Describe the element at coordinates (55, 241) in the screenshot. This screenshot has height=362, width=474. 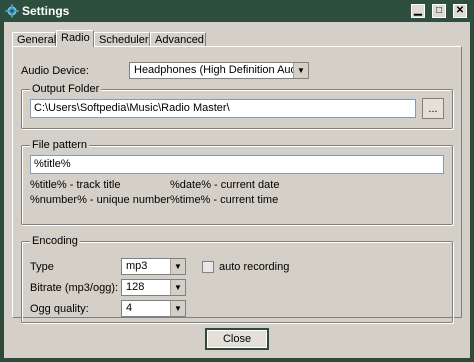
I see `encoding-title: Encoding` at that location.